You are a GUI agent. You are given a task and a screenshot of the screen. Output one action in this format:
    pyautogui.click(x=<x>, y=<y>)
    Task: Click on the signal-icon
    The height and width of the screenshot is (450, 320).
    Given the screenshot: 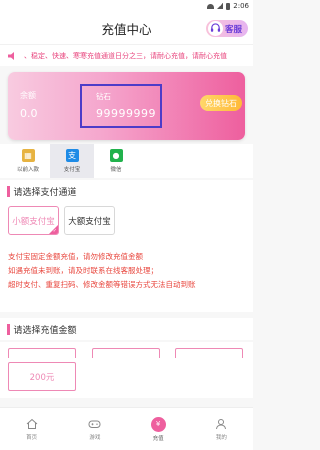 What is the action you would take?
    pyautogui.click(x=220, y=6)
    